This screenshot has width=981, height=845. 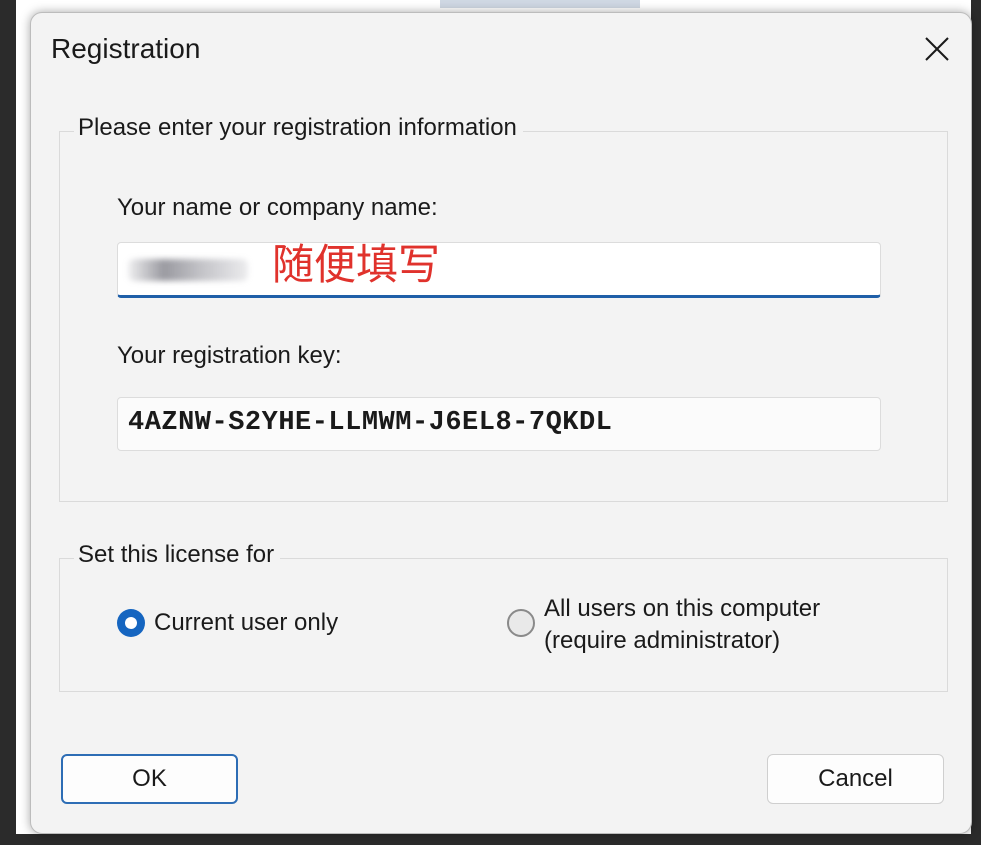 What do you see at coordinates (490, 839) in the screenshot?
I see `background-window-edge-bottom` at bounding box center [490, 839].